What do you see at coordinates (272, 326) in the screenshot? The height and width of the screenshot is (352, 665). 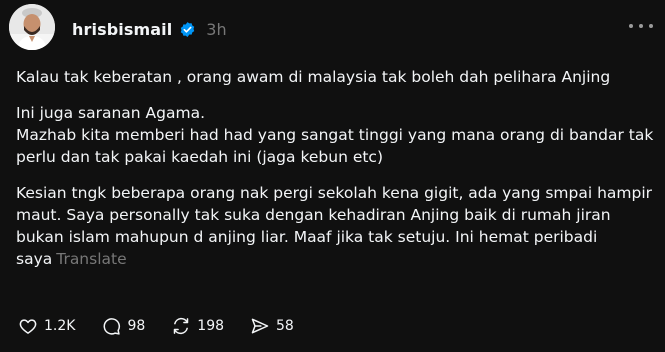 I see `share-button: 58` at bounding box center [272, 326].